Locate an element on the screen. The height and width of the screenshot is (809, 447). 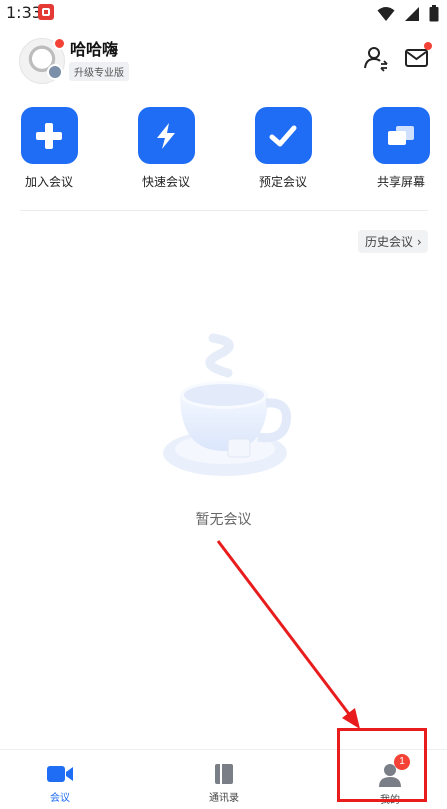
user-name: 哈哈嗨 is located at coordinates (94, 49).